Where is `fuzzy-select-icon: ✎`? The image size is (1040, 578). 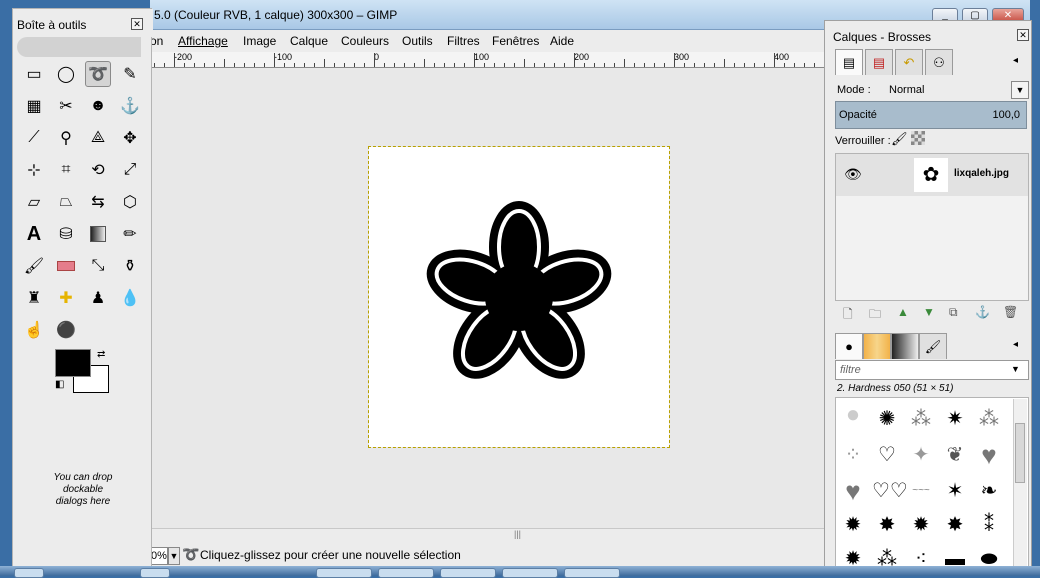
fuzzy-select-icon: ✎ is located at coordinates (130, 74).